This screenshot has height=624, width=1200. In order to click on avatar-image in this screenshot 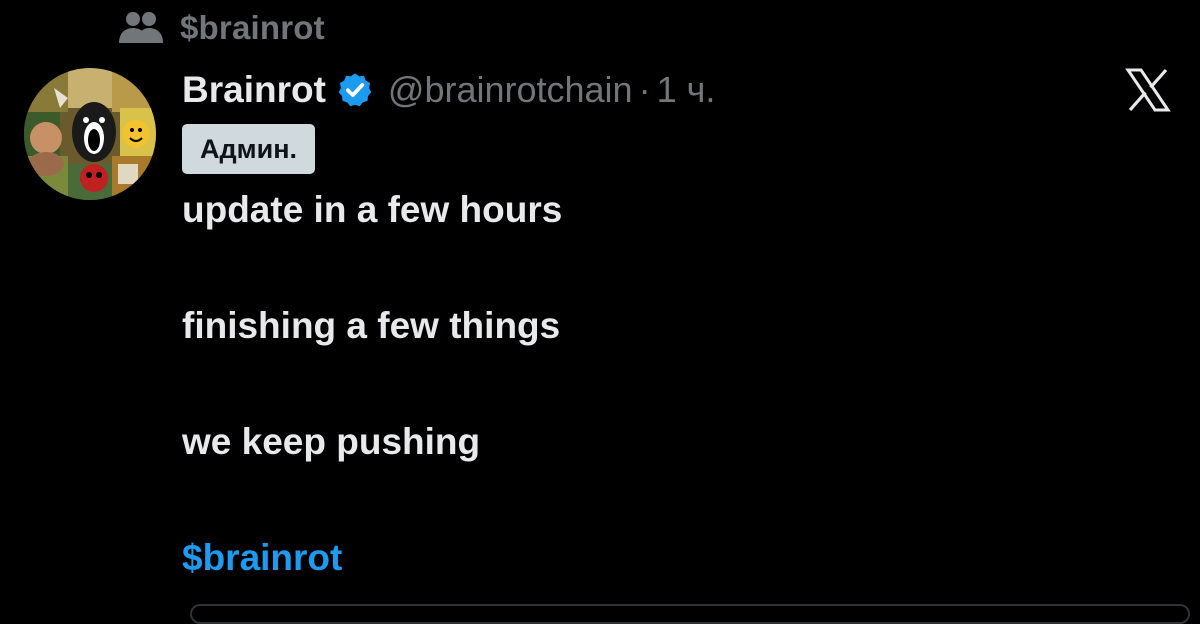, I will do `click(90, 134)`.